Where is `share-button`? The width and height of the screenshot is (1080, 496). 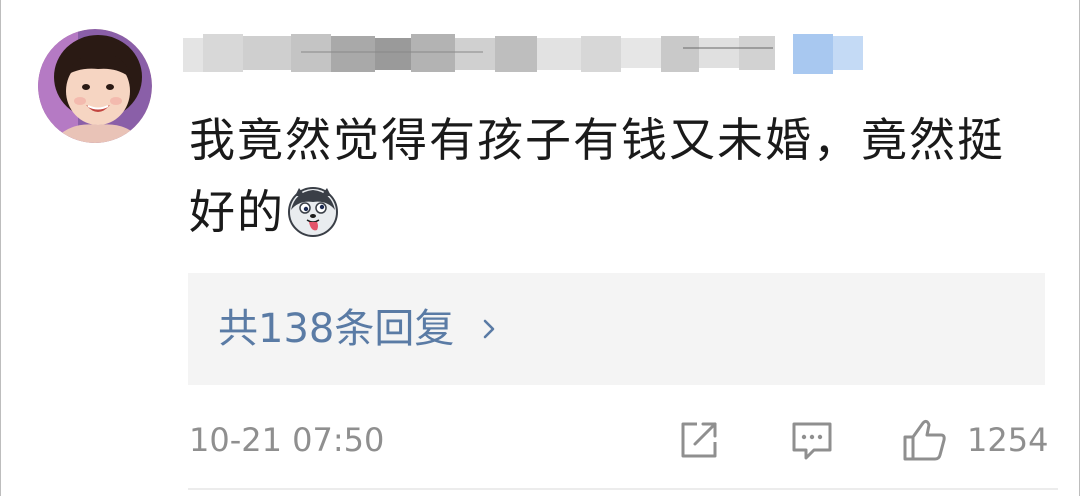 share-button is located at coordinates (699, 440).